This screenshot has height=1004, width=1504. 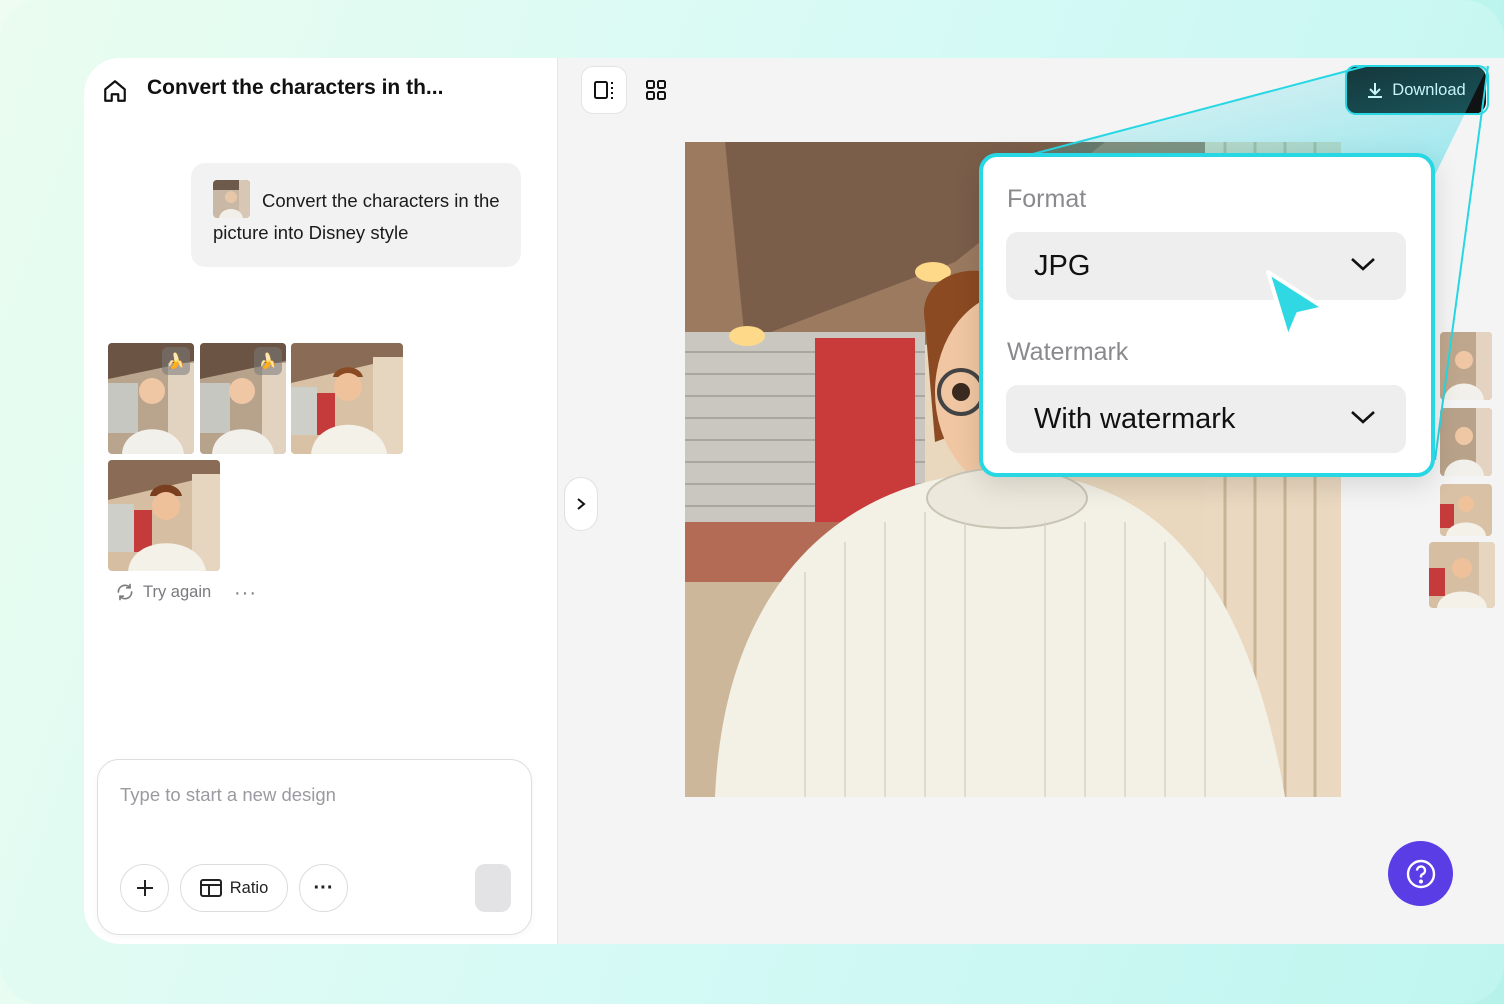 I want to click on grid-view-icon, so click(x=656, y=90).